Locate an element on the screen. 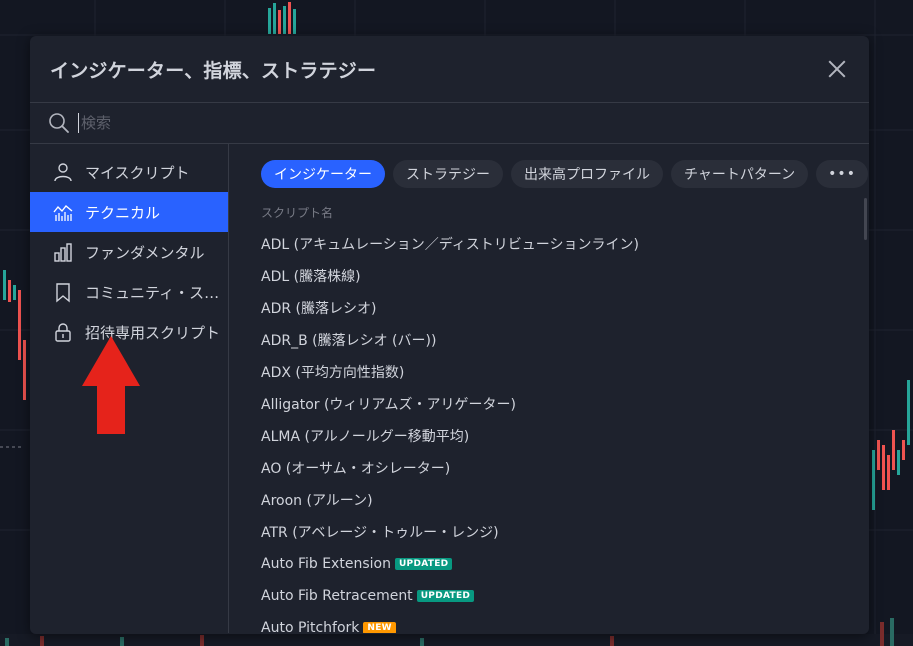 This screenshot has height=646, width=913. tab-strategies: ストラテジー is located at coordinates (448, 174).